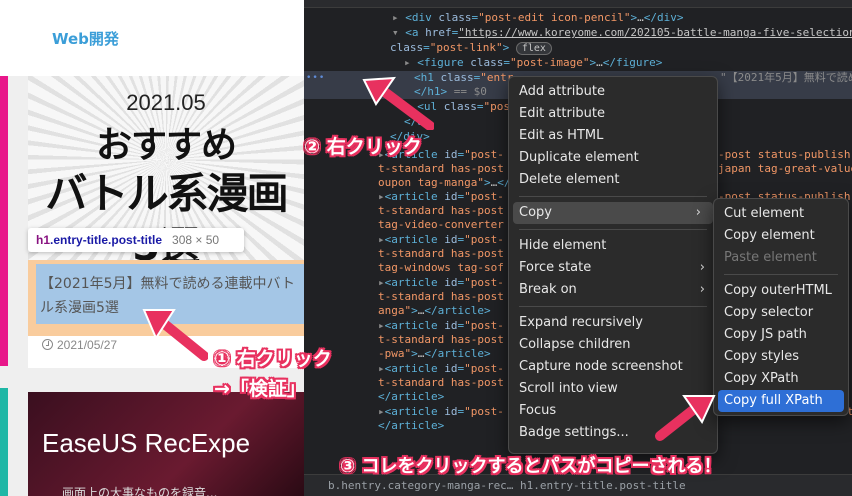 The width and height of the screenshot is (852, 496). I want to click on menu-item-copy-styles: Copy styles, so click(781, 357).